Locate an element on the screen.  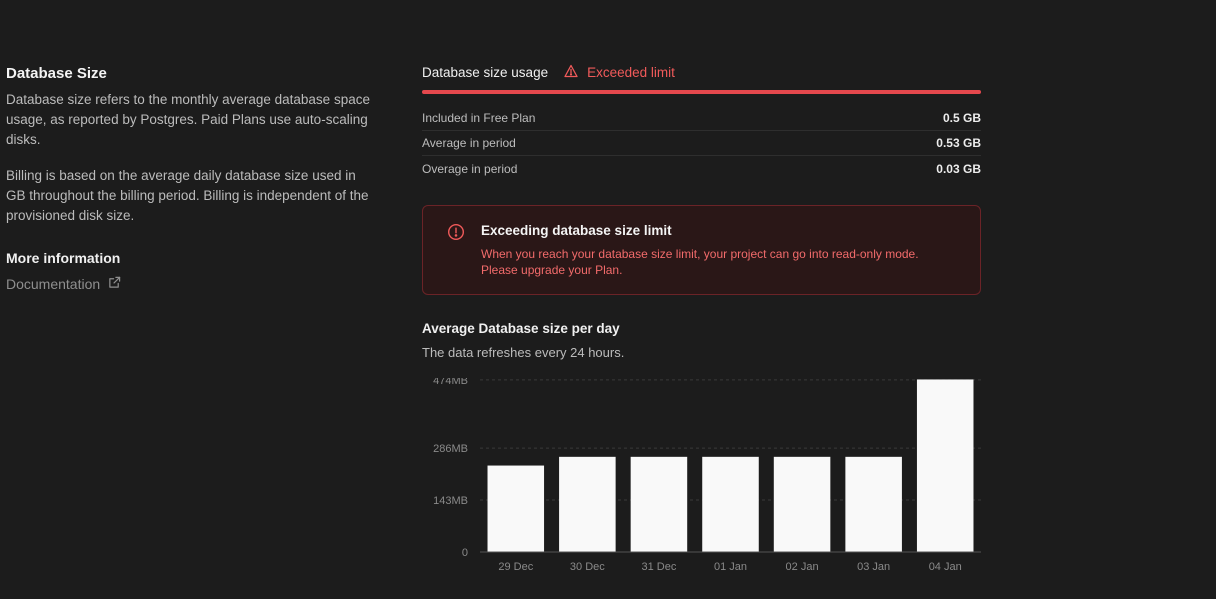
x-tick-label: 03 Jan is located at coordinates (873, 567).